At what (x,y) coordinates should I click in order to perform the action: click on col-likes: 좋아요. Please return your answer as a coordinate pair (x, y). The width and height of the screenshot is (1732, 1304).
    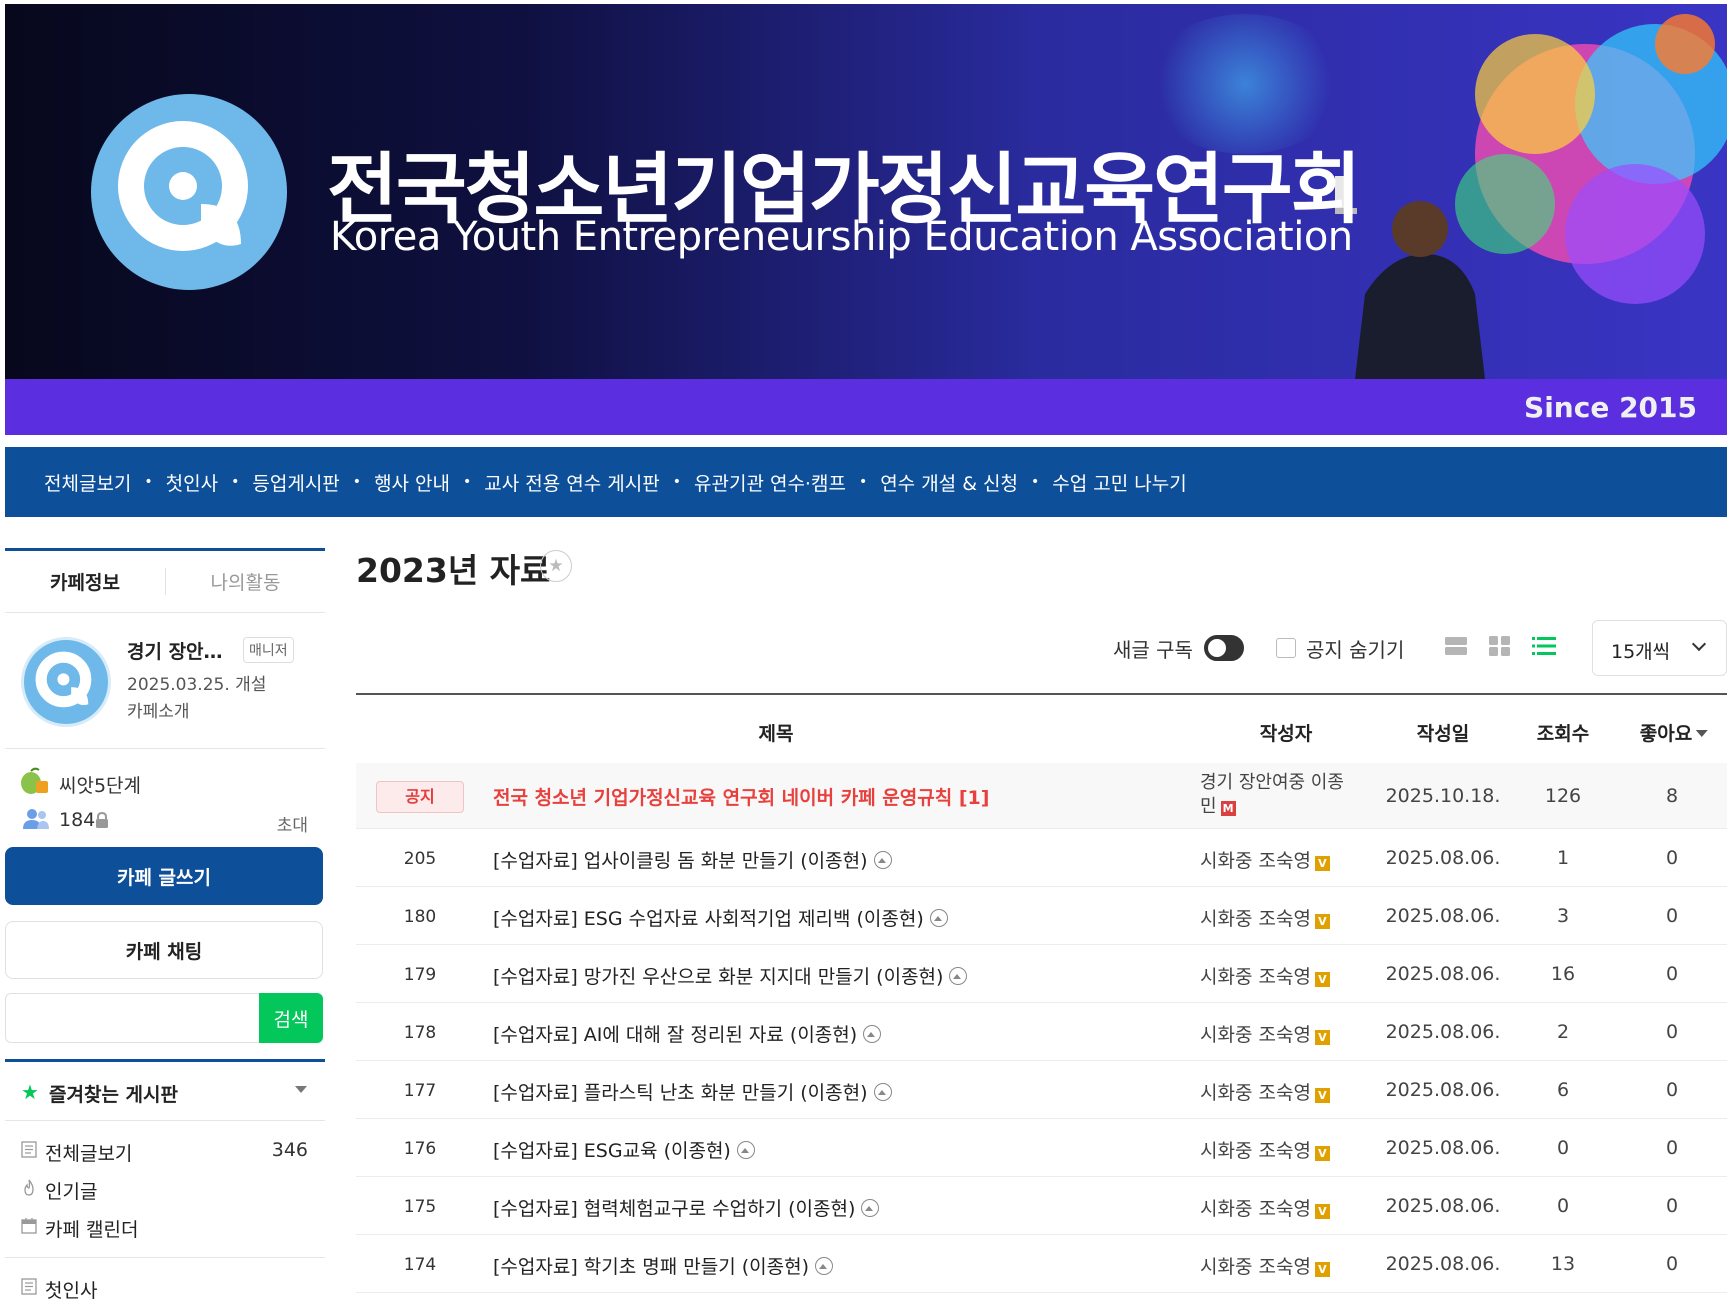
    Looking at the image, I should click on (1674, 732).